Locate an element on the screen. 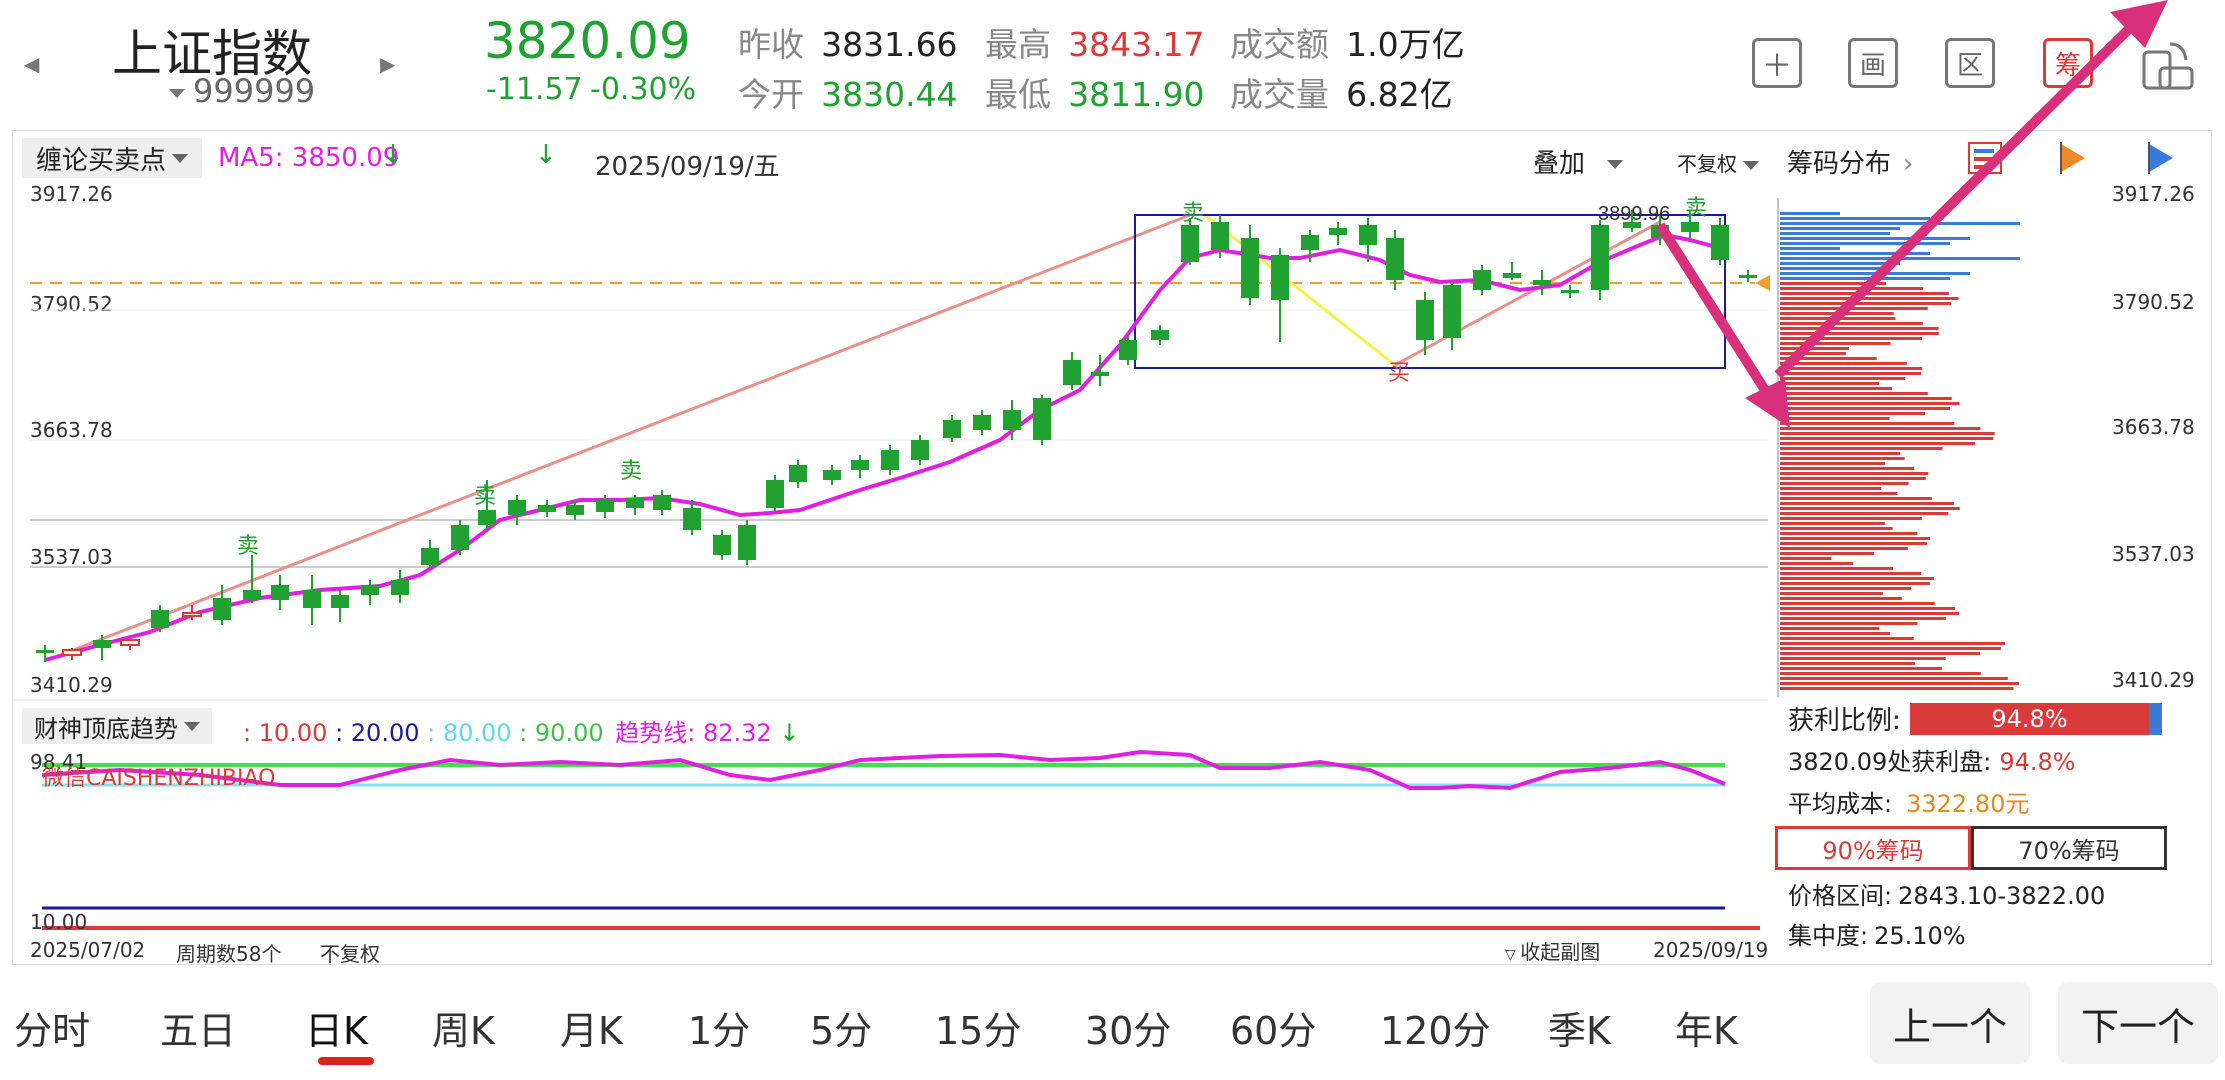  watermark-text: 微信CAISHENZHIBIAO is located at coordinates (159, 778).